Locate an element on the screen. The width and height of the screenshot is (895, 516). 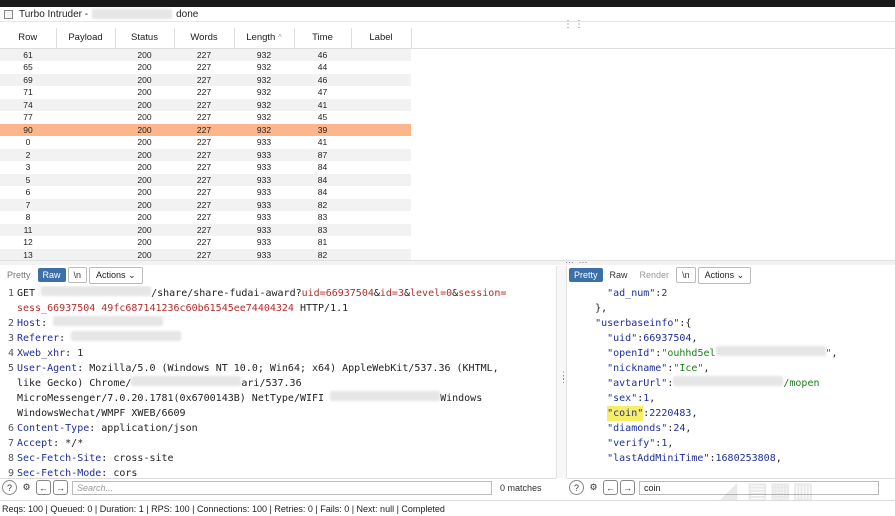
code-line: 9 Sec-Fetch-Mode: cors is located at coordinates (278, 472).